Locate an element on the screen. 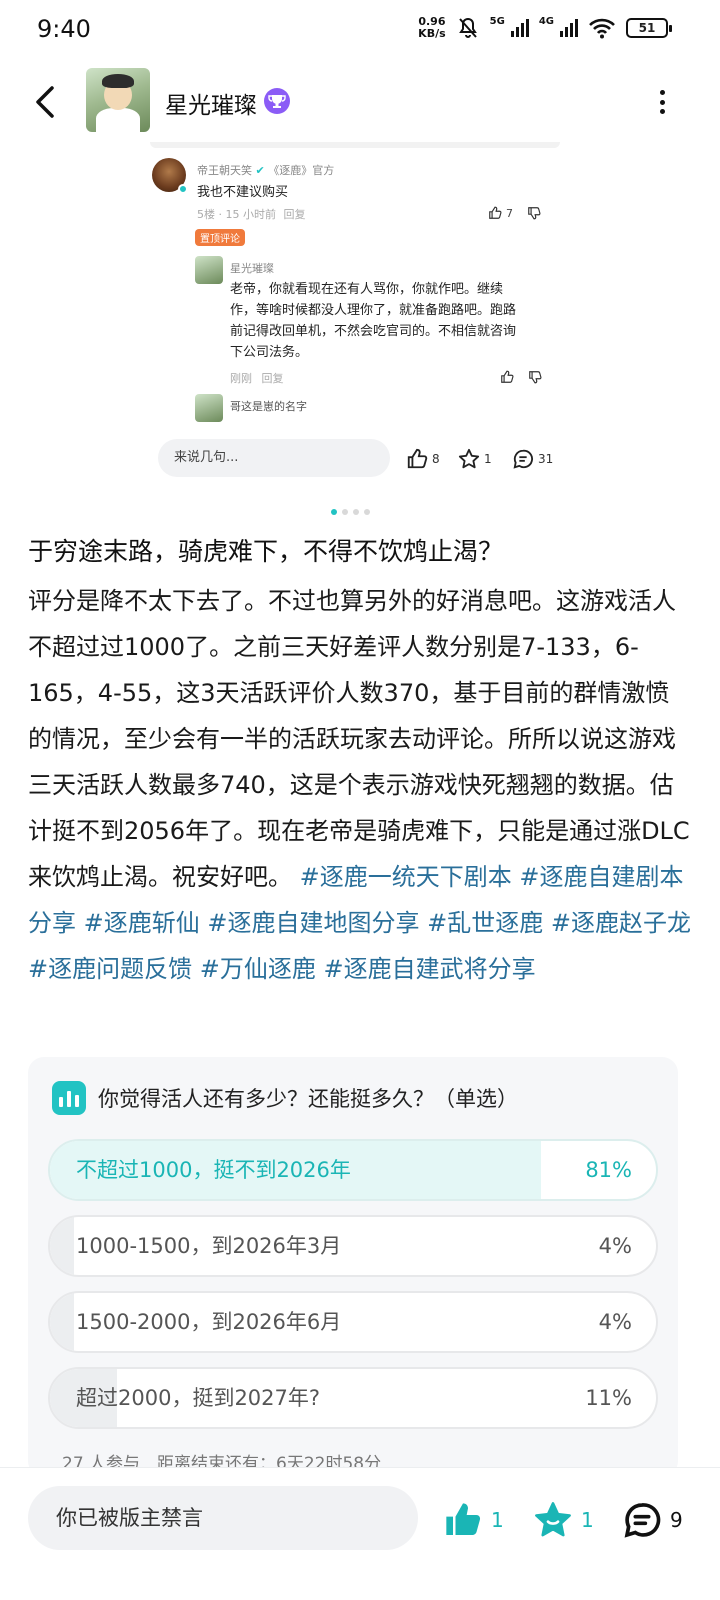 The height and width of the screenshot is (1600, 720). embedded-favorite: 1 is located at coordinates (475, 459).